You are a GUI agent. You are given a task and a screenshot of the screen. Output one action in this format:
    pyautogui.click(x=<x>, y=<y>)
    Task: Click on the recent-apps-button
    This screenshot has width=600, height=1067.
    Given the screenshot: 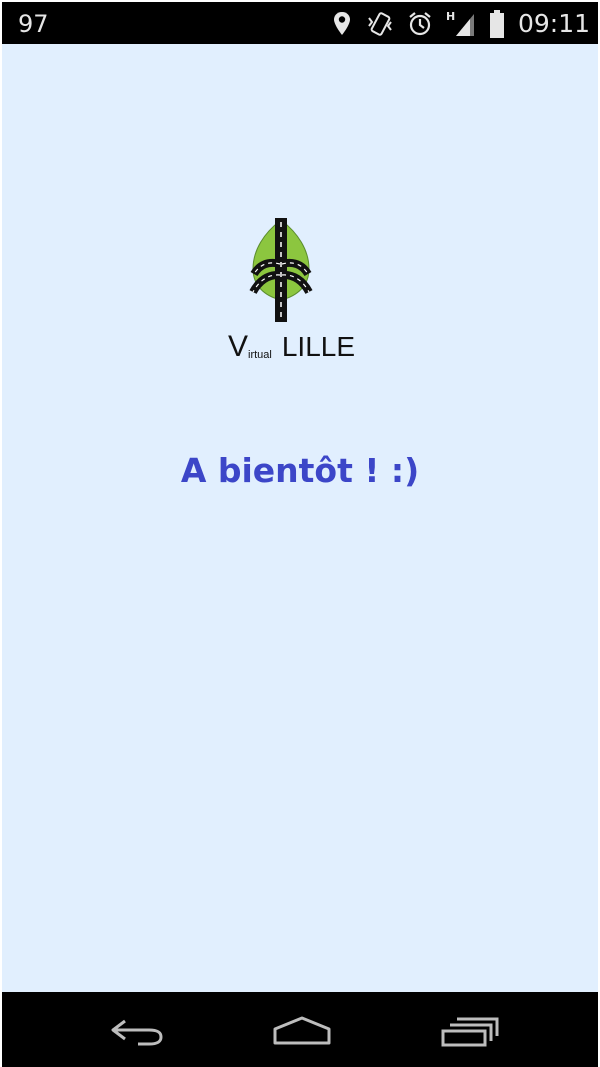 What is the action you would take?
    pyautogui.click(x=470, y=1030)
    